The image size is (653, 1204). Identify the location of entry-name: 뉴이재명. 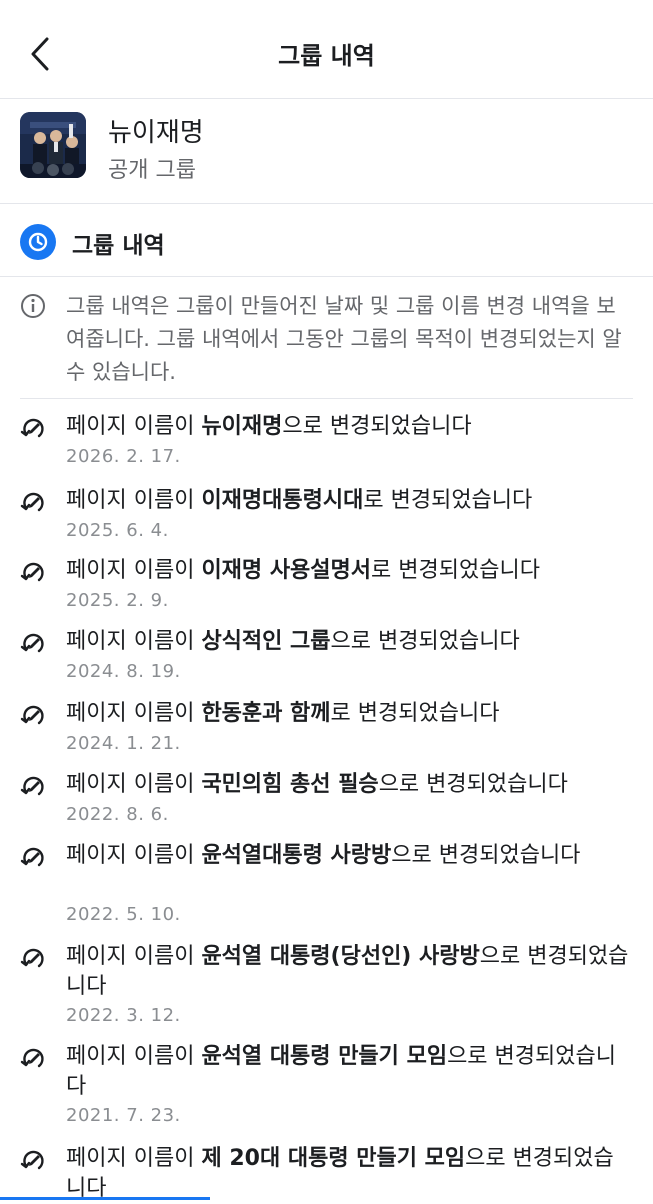
(242, 426).